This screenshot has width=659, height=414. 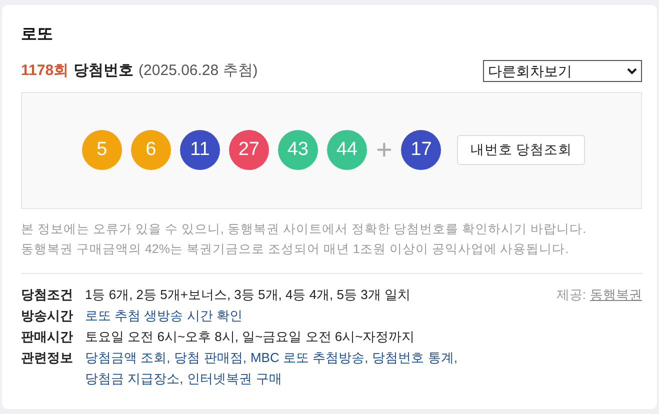 What do you see at coordinates (127, 357) in the screenshot?
I see `info-link: 당첨금액 조회,` at bounding box center [127, 357].